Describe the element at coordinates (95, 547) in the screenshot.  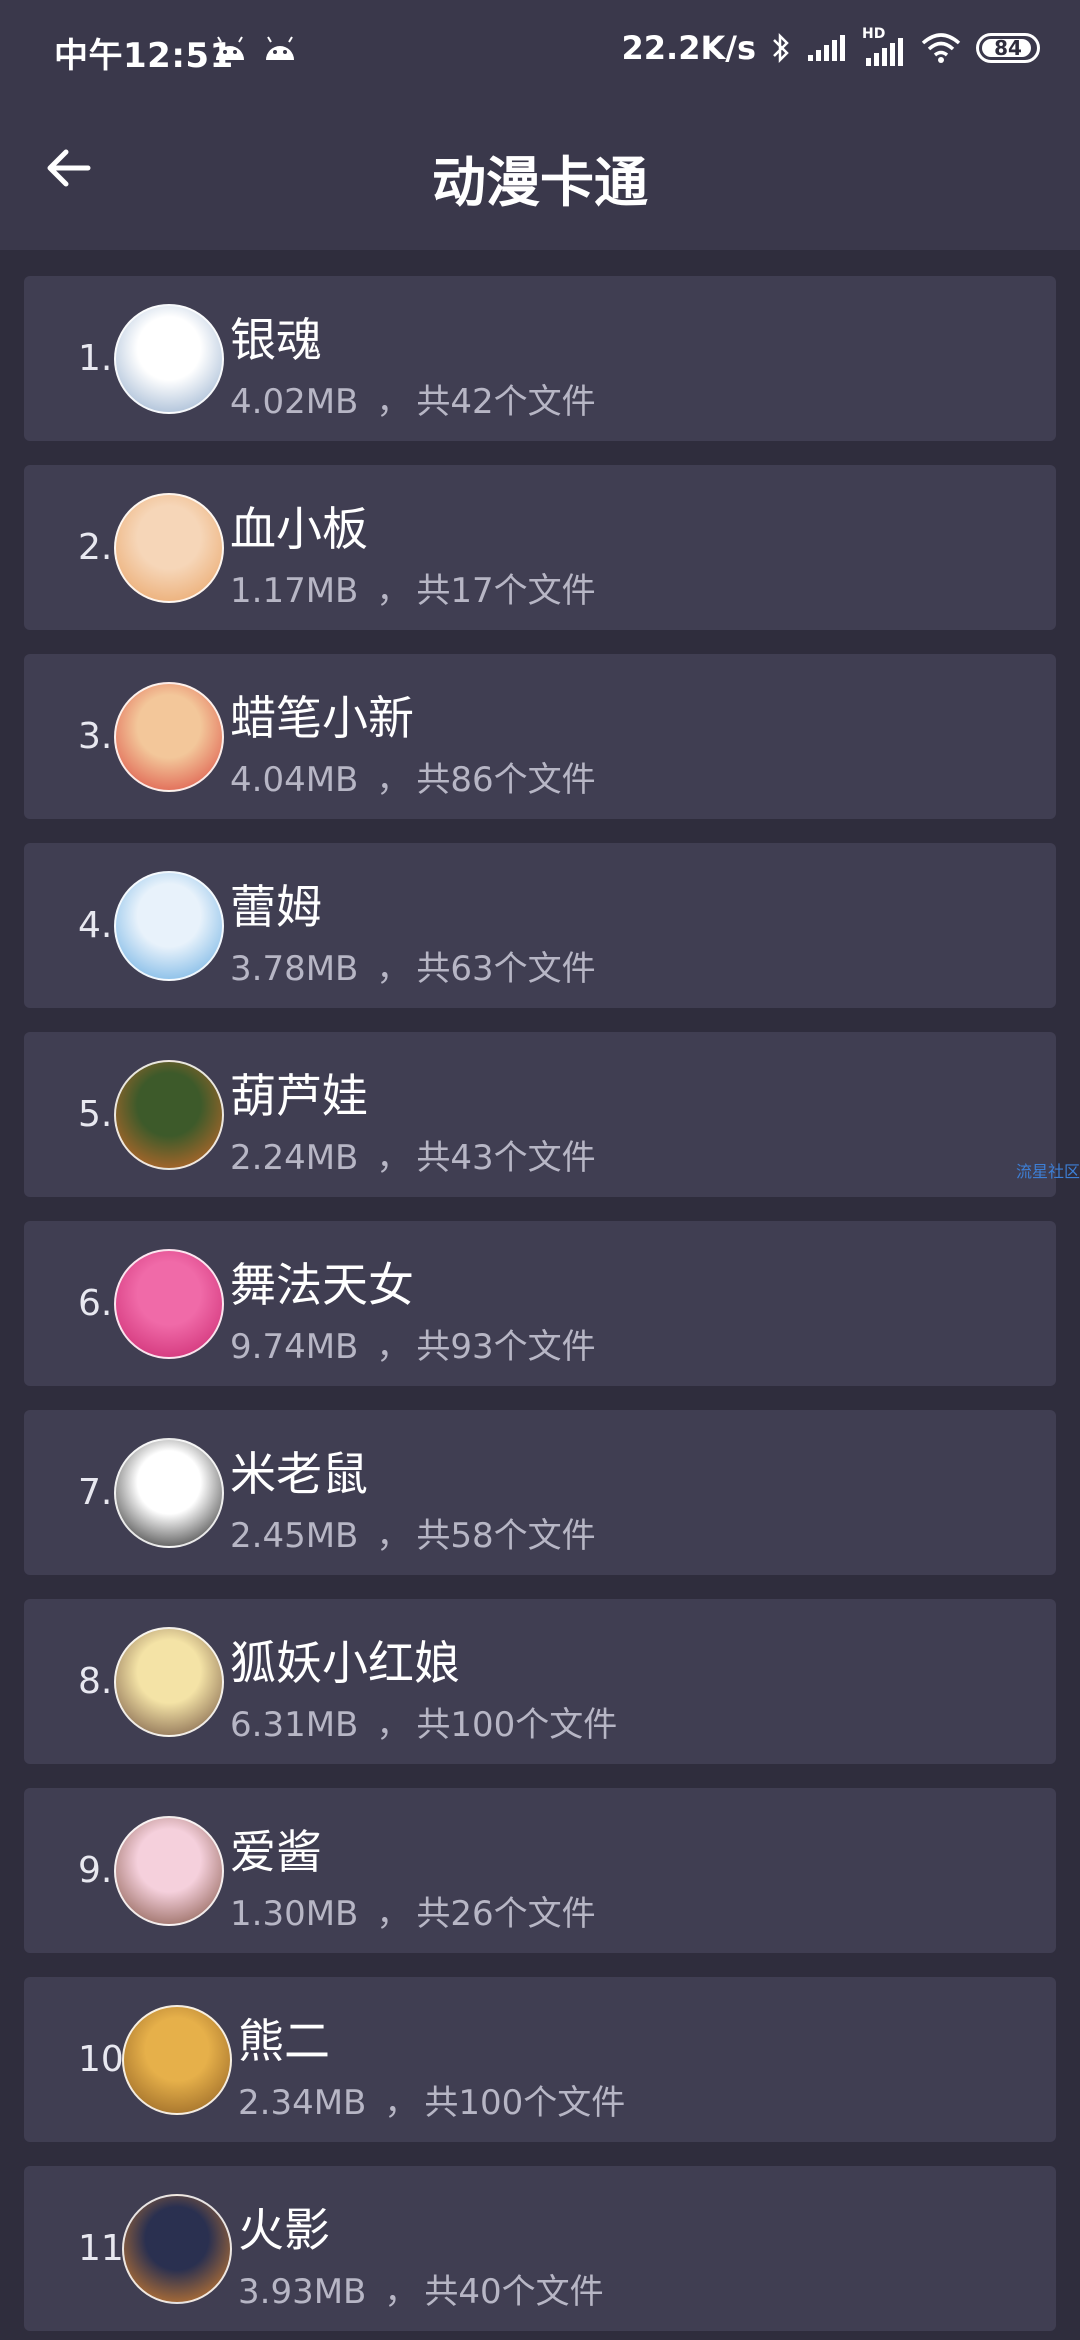
I see `item-index: 2.` at that location.